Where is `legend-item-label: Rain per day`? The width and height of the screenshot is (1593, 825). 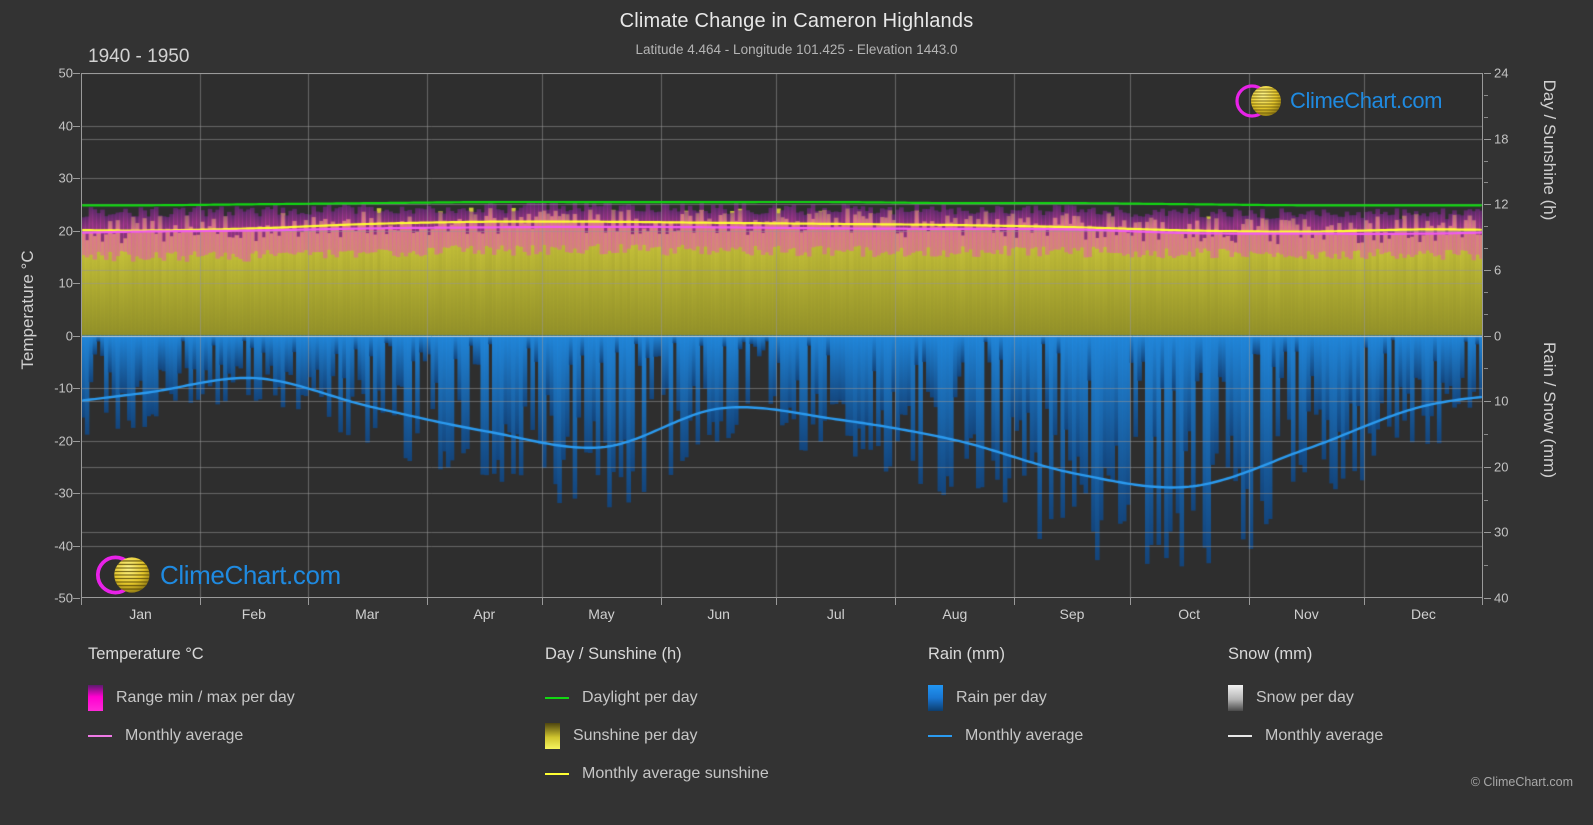
legend-item-label: Rain per day is located at coordinates (1001, 697).